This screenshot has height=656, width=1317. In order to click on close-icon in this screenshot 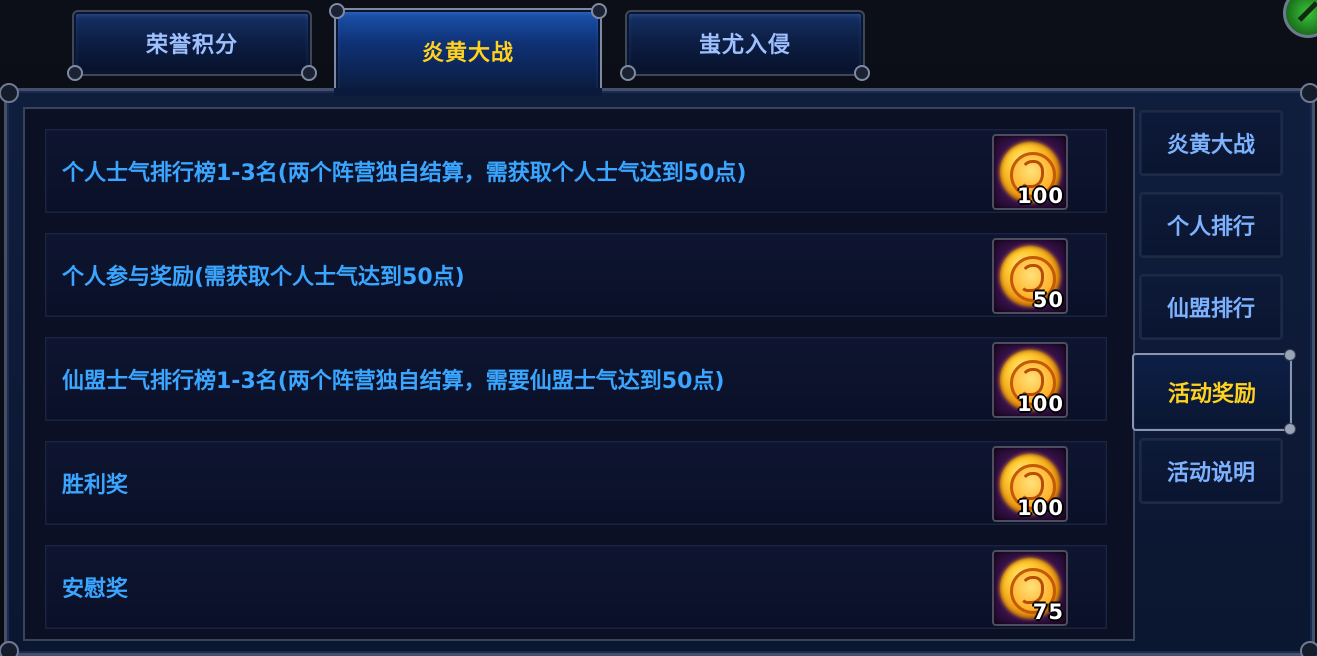, I will do `click(1300, 19)`.